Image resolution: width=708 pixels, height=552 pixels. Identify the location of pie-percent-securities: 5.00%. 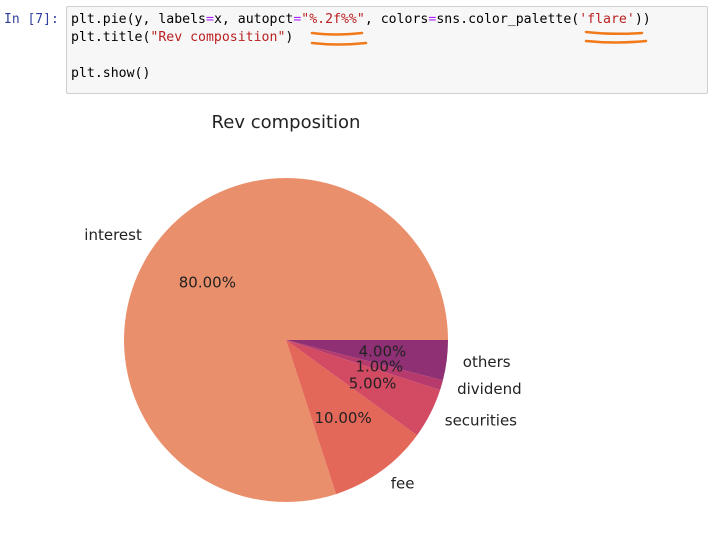
(373, 384).